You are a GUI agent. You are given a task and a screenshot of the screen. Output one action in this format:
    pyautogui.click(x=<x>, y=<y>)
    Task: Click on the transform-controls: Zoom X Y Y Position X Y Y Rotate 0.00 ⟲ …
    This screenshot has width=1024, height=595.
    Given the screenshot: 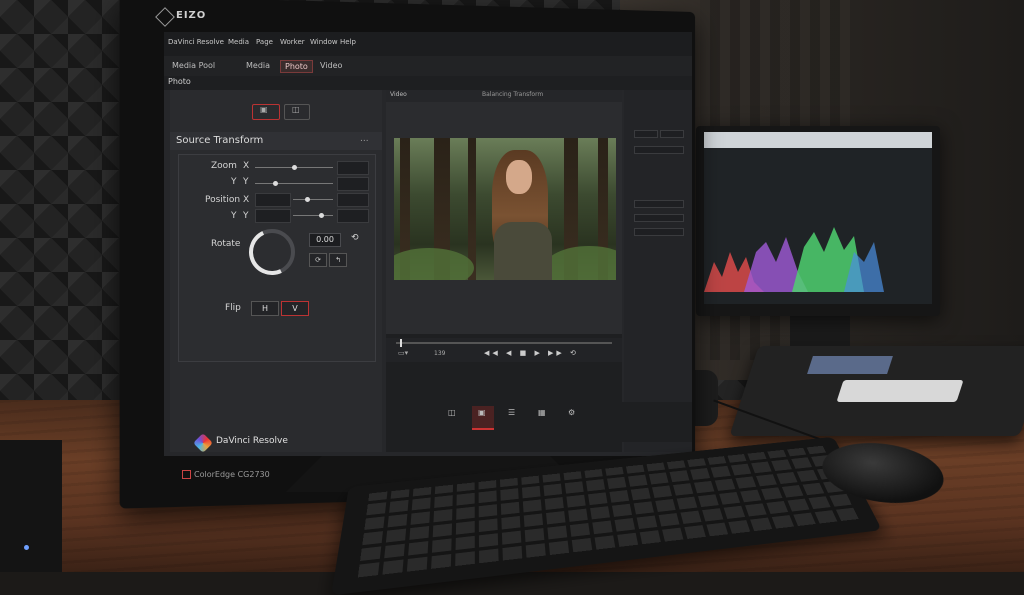 What is the action you would take?
    pyautogui.click(x=277, y=258)
    